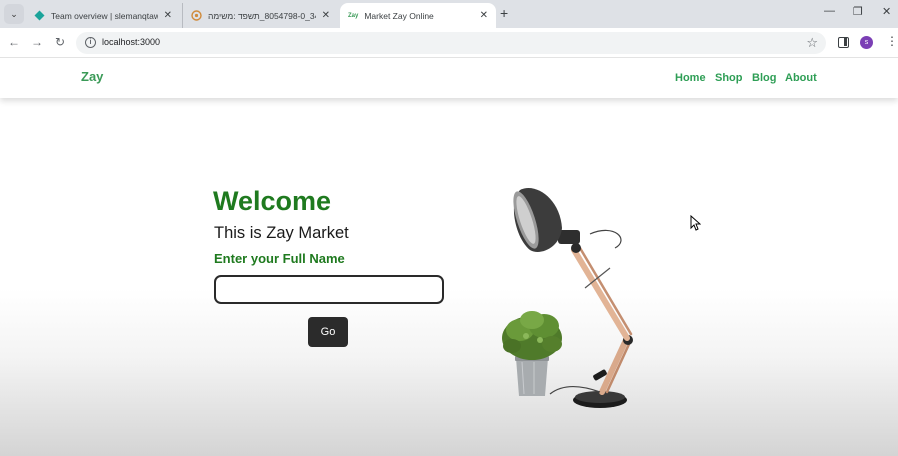 This screenshot has width=898, height=456. Describe the element at coordinates (272, 201) in the screenshot. I see `welcome-heading: Welcome` at that location.